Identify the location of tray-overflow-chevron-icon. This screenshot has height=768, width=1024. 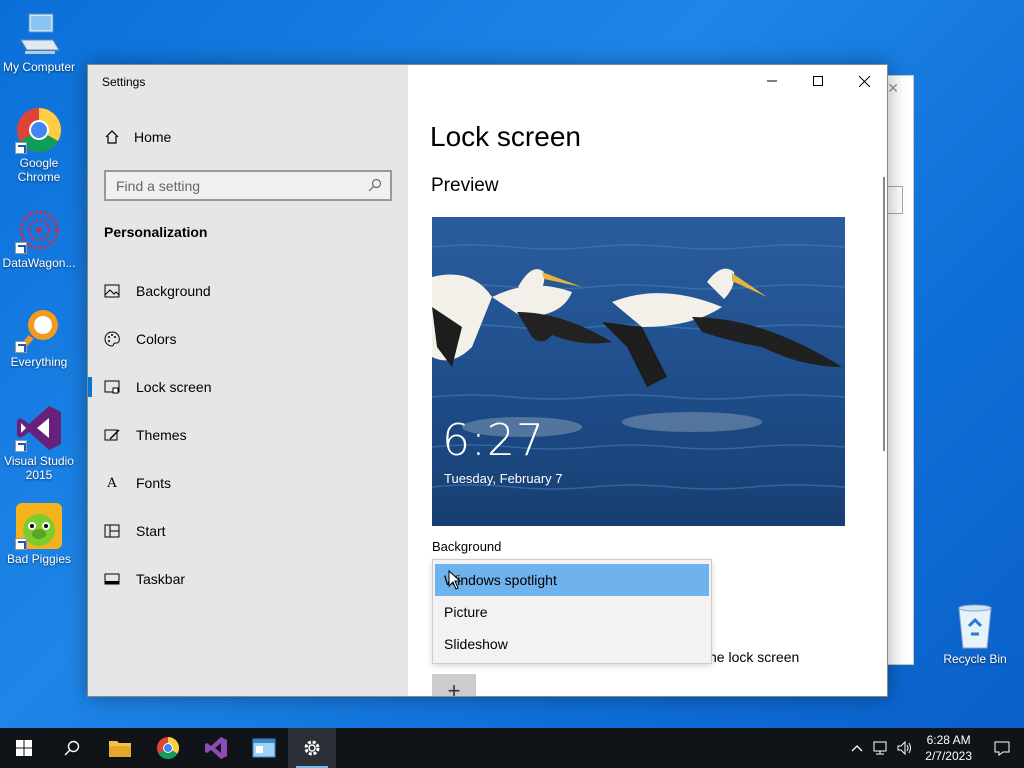
(857, 748).